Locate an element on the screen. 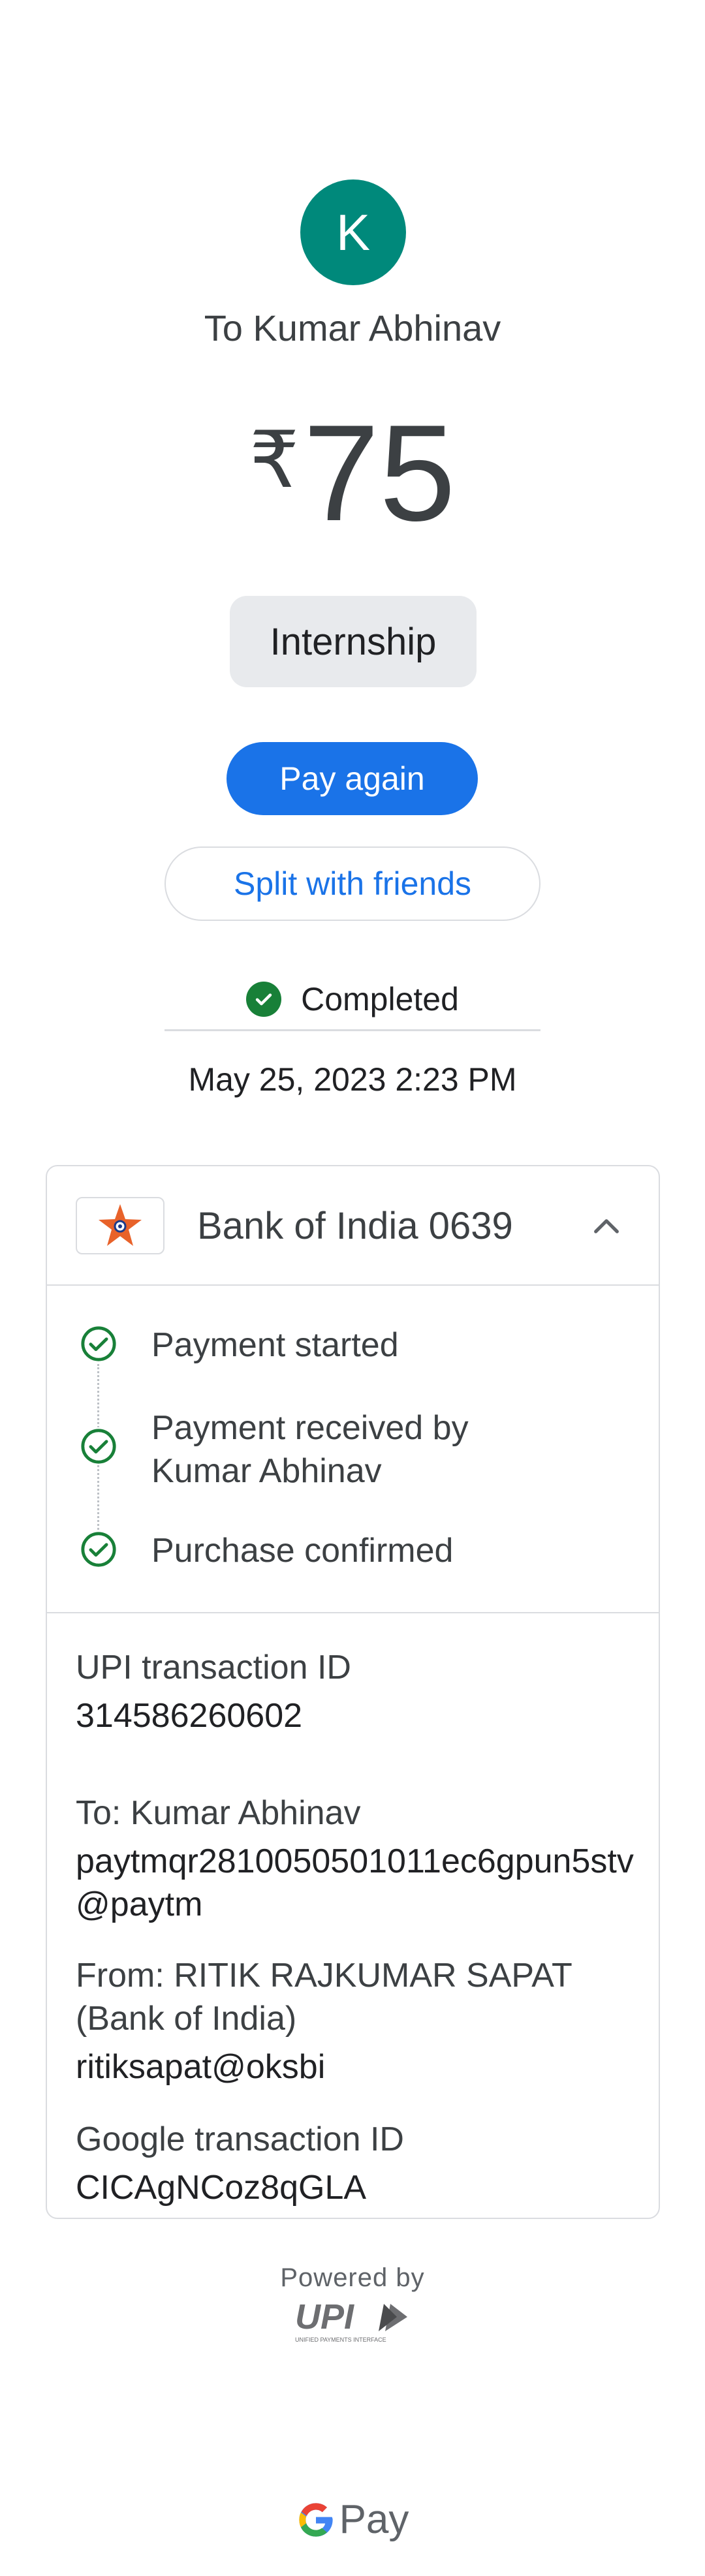 This screenshot has width=705, height=2576. timeline-step-label: Payment received by Kumar Abhinav is located at coordinates (310, 1449).